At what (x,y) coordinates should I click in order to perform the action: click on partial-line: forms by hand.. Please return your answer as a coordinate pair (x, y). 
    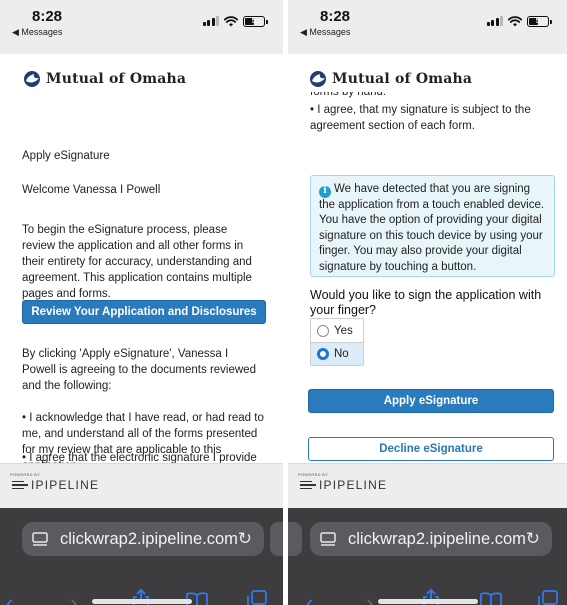
    Looking at the image, I should click on (348, 95).